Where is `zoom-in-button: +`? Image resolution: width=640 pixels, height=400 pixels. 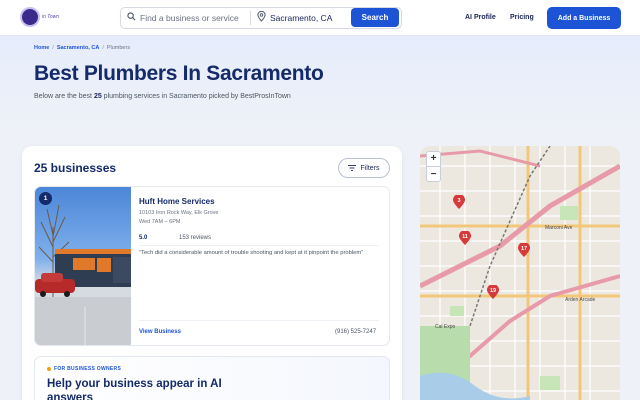
zoom-in-button: + is located at coordinates (433, 158).